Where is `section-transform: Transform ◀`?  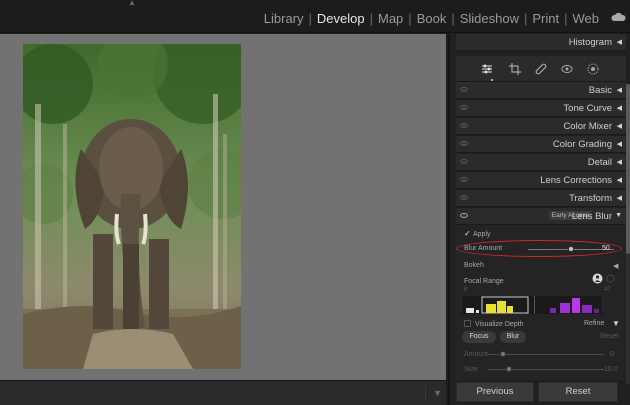
section-transform: Transform ◀ is located at coordinates (541, 198).